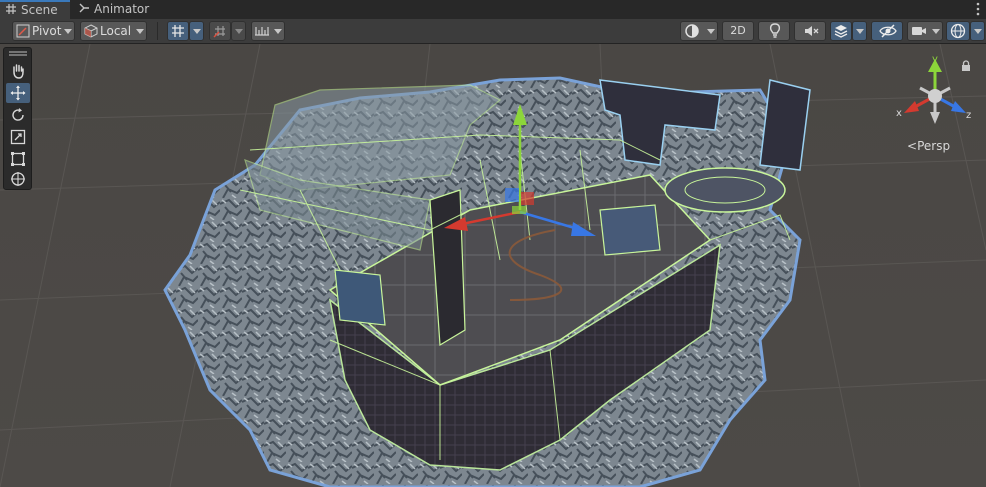 This screenshot has height=487, width=986. I want to click on grid-snap-icon, so click(178, 31).